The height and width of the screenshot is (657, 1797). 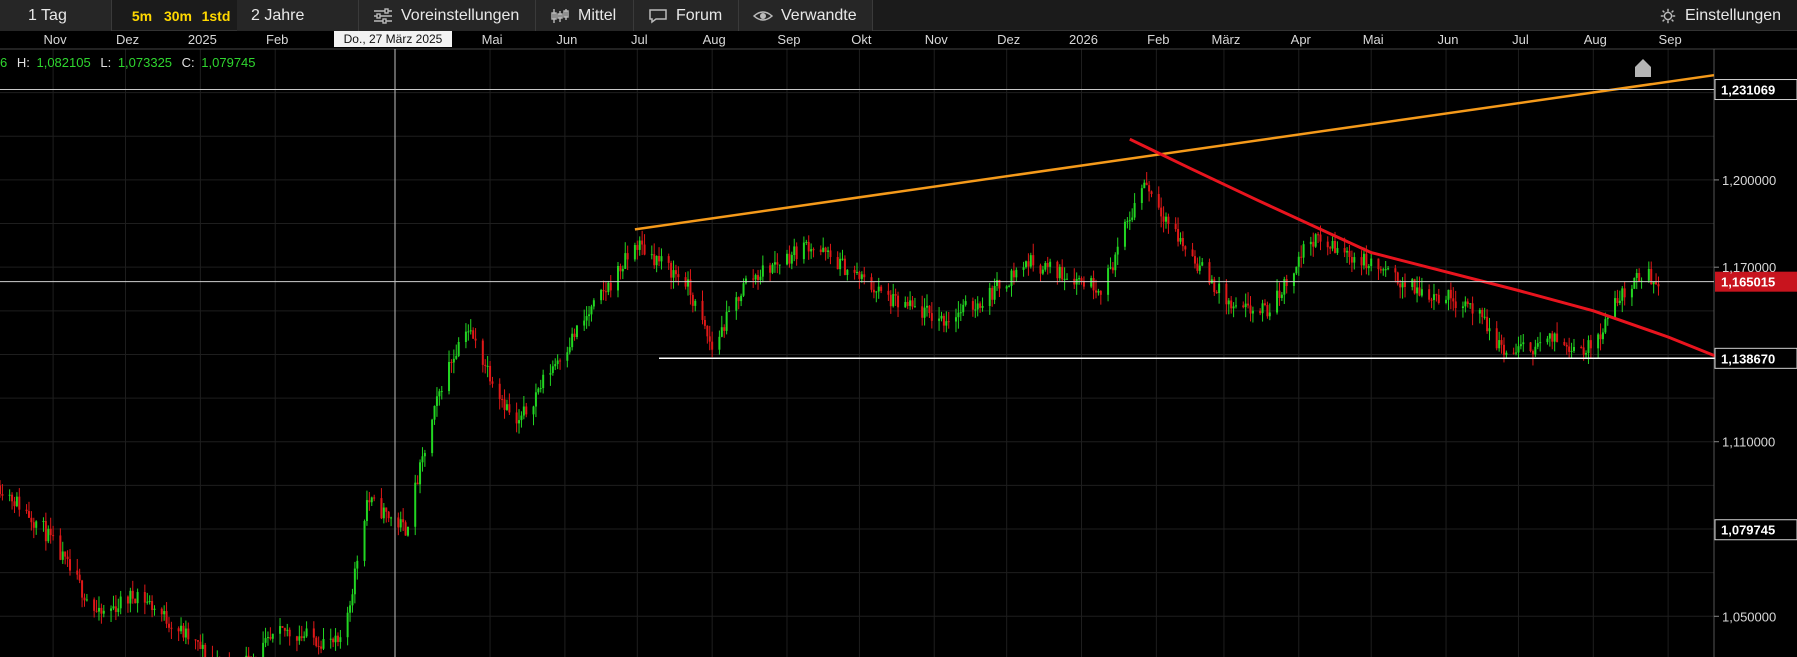 What do you see at coordinates (1749, 180) in the screenshot?
I see `price-tick-label: 1,200000` at bounding box center [1749, 180].